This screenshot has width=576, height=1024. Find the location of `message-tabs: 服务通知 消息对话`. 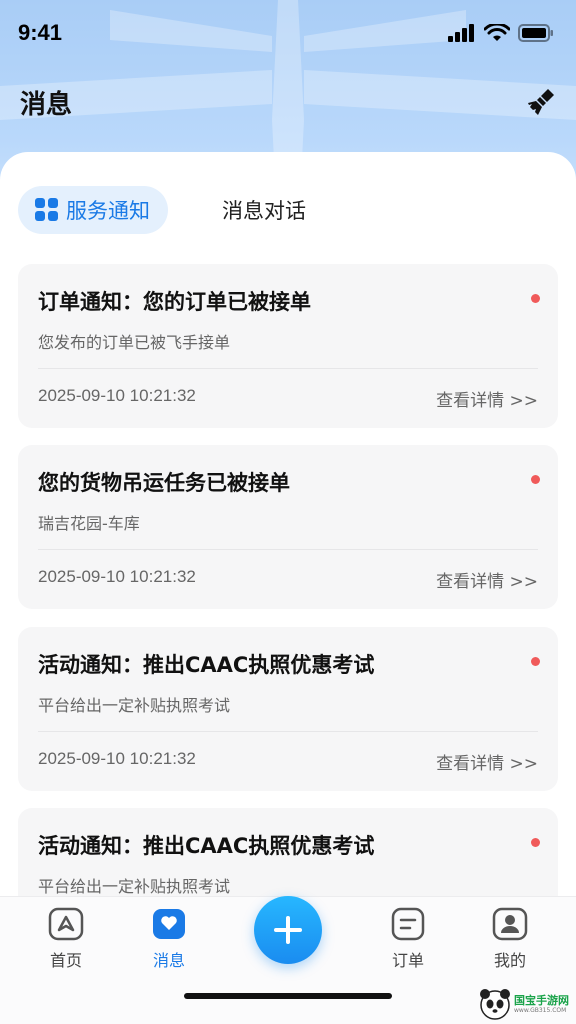

message-tabs: 服务通知 消息对话 is located at coordinates (162, 210).